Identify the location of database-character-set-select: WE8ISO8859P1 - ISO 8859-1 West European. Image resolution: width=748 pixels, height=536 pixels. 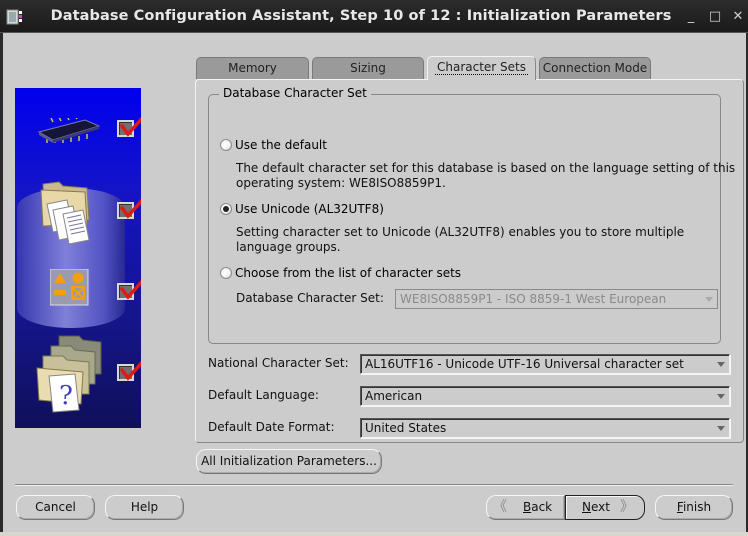
(556, 299).